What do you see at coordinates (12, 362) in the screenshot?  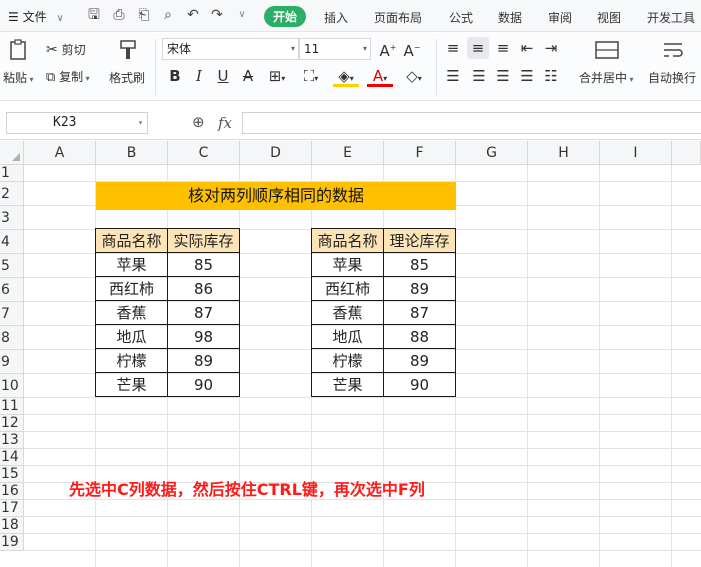 I see `row-header-9: 9` at bounding box center [12, 362].